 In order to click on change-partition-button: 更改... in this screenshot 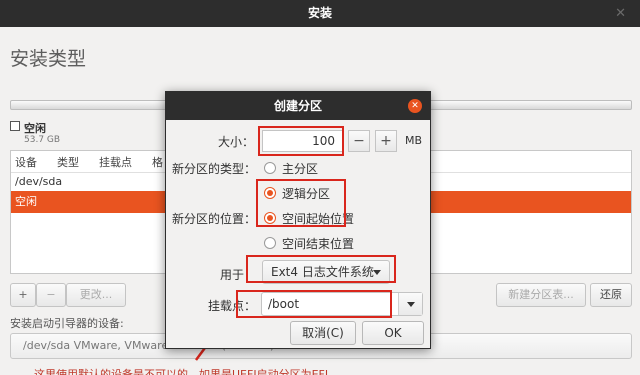, I will do `click(96, 295)`.